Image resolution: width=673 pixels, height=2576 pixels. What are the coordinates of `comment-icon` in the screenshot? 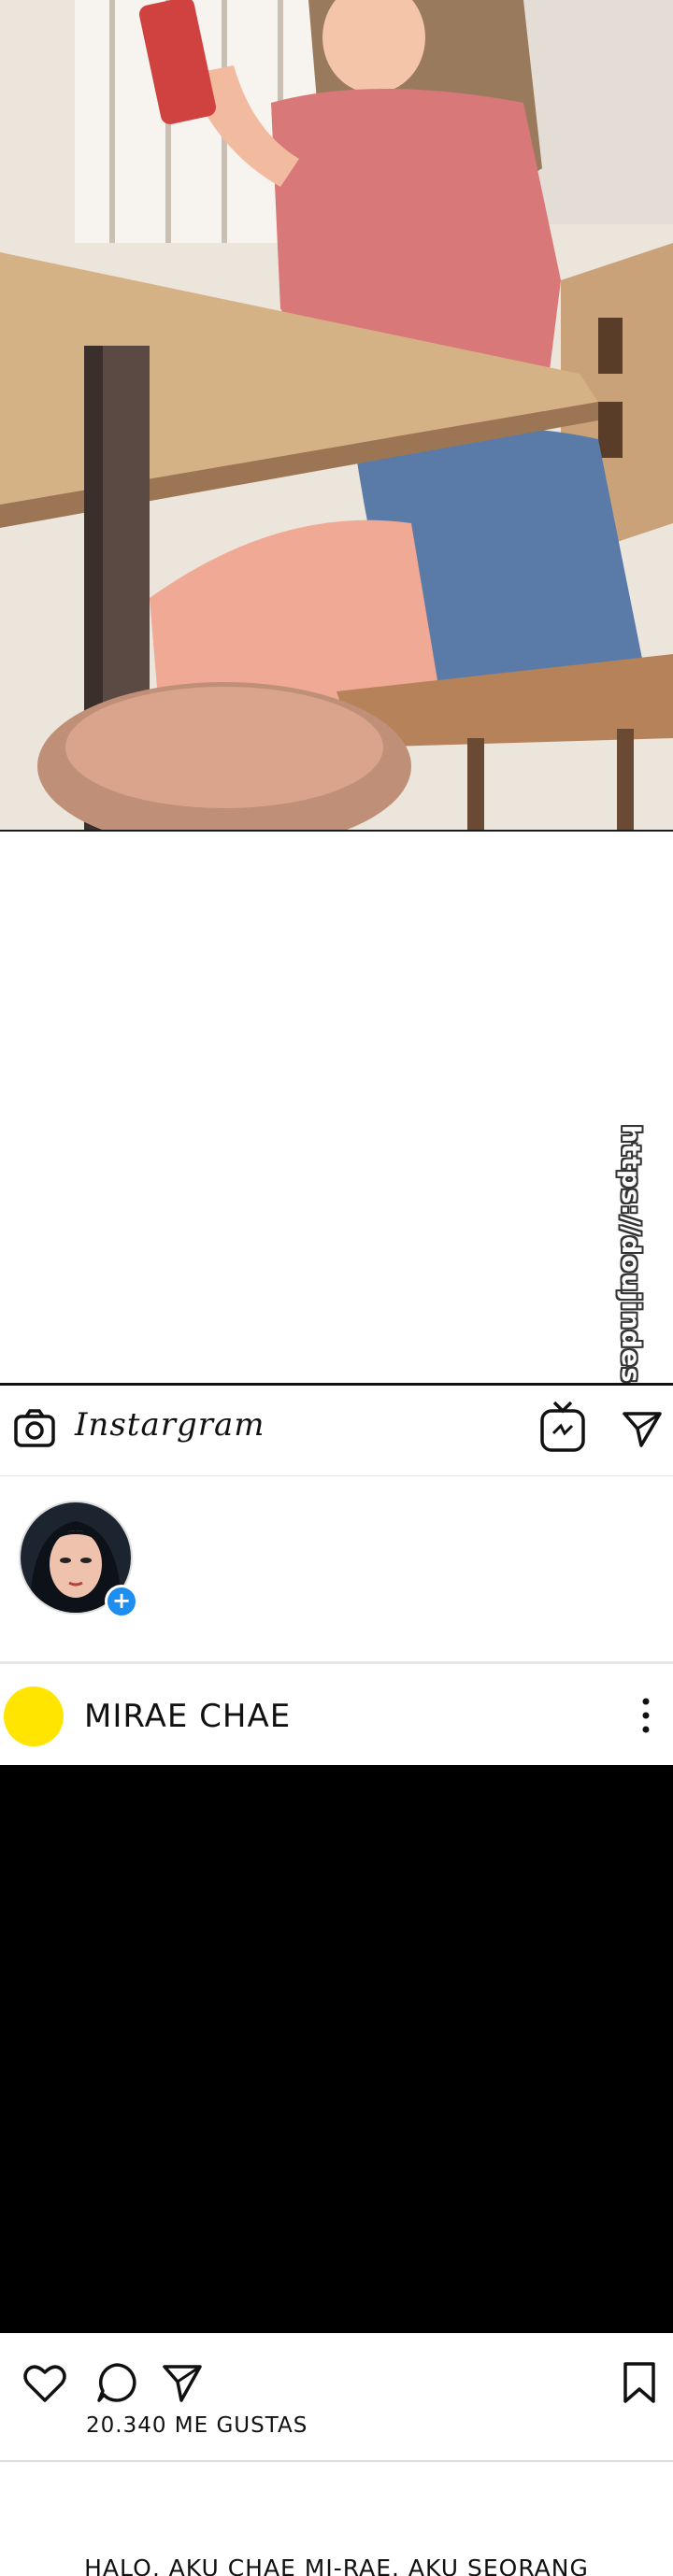 It's located at (116, 2383).